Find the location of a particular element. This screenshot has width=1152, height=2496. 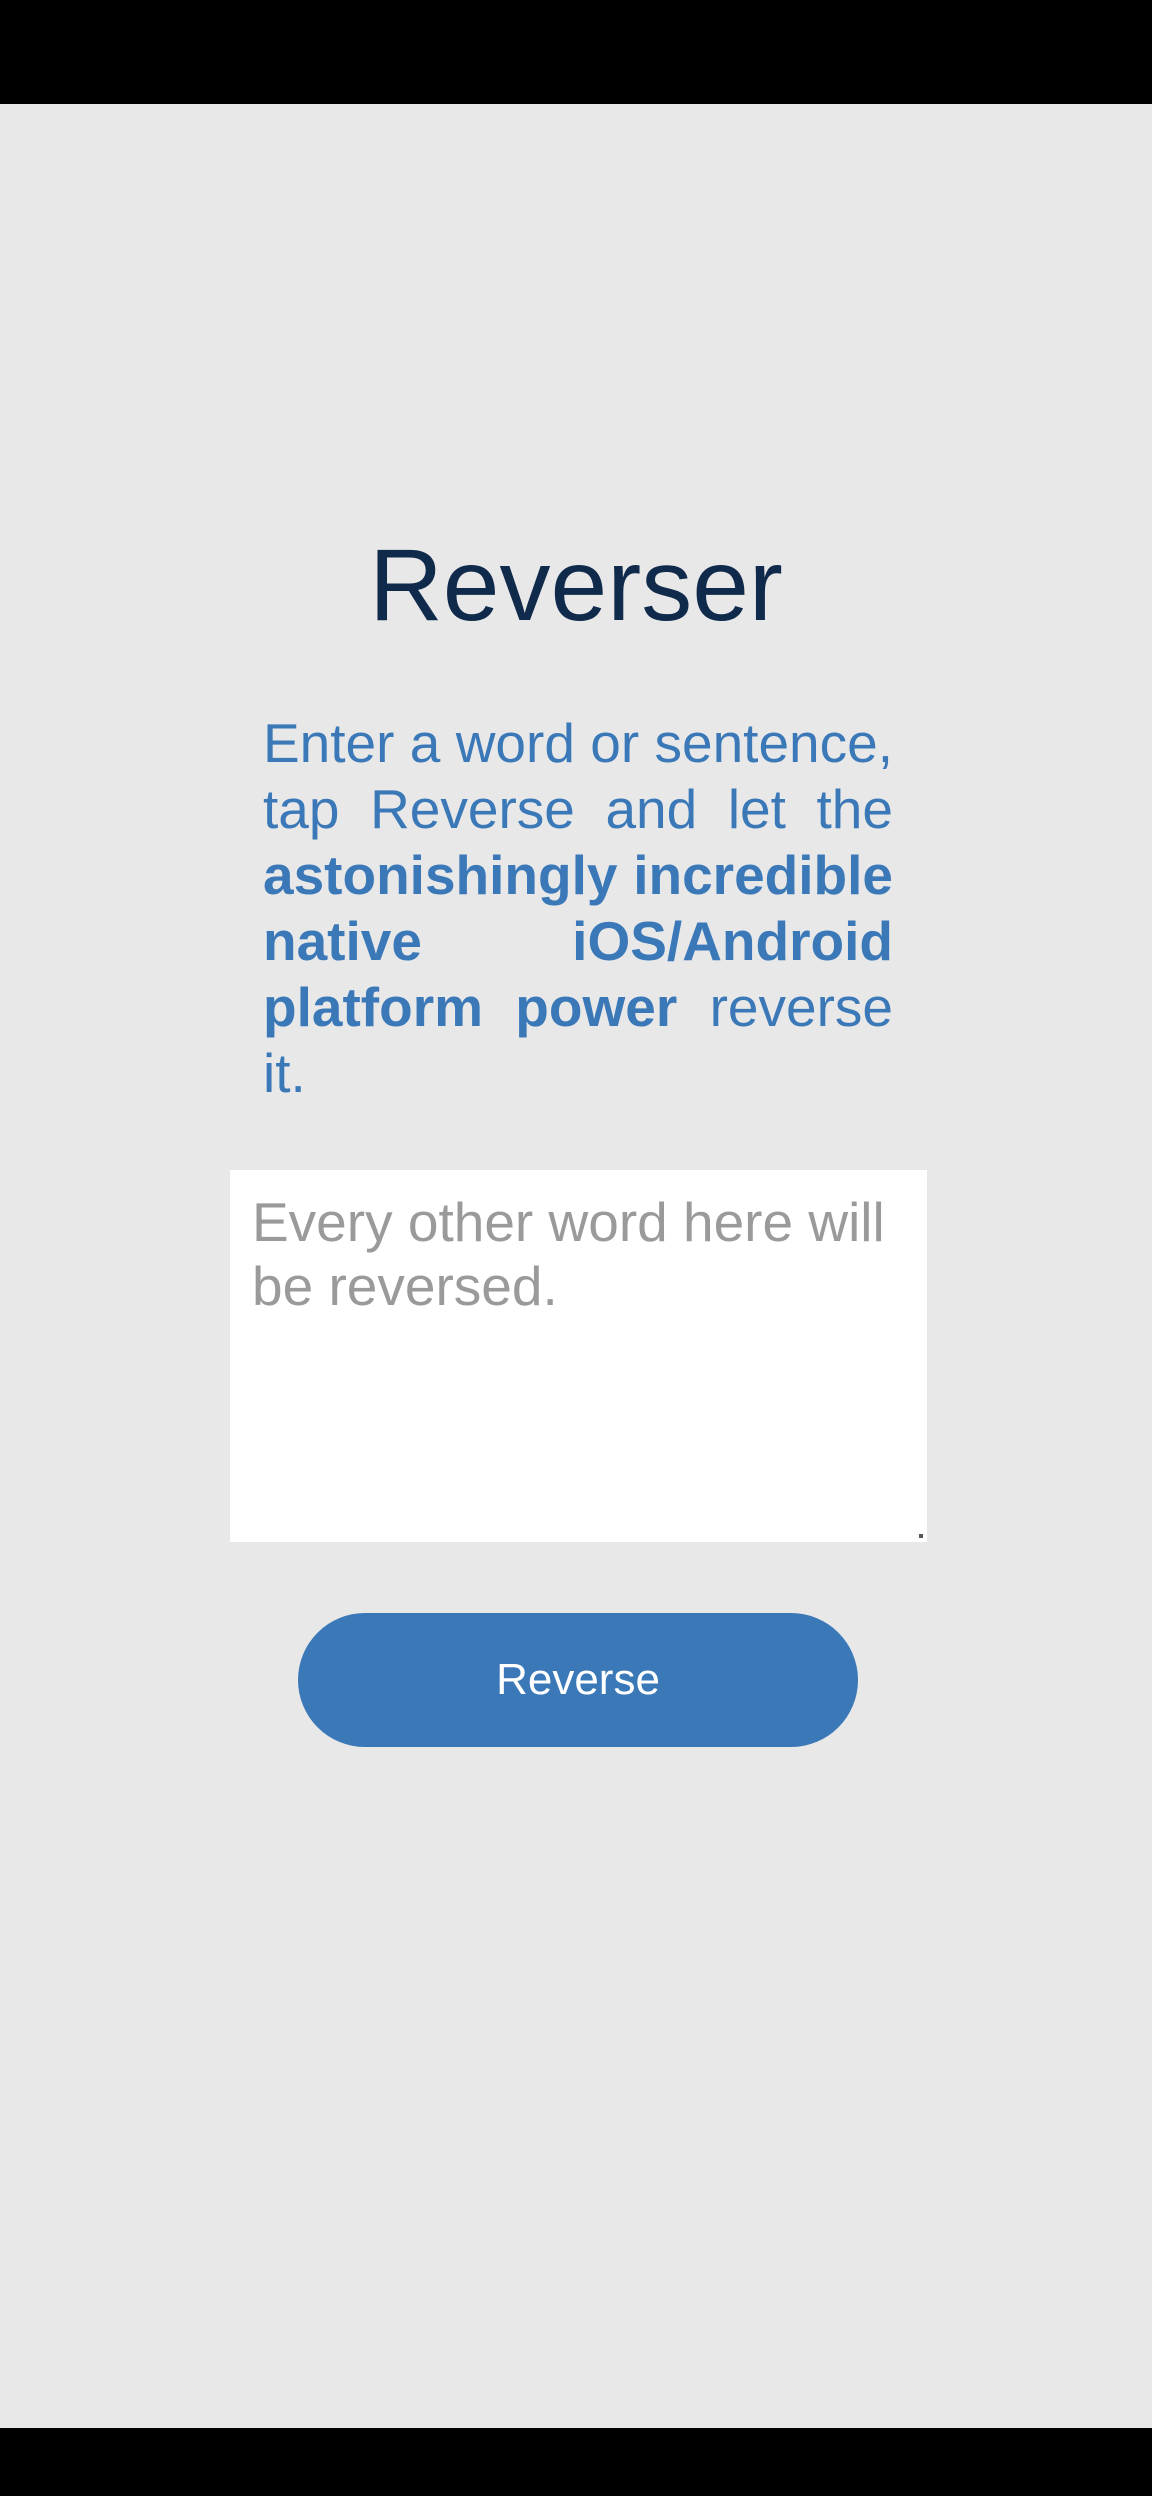

text-input is located at coordinates (578, 1356).